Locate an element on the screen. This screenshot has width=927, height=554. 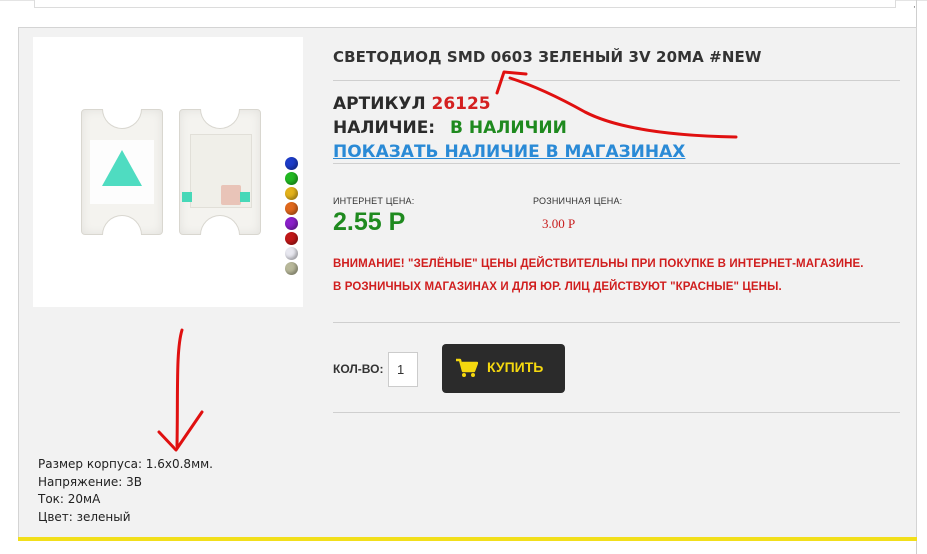
spec-voltage: Напряжение: 3В is located at coordinates (90, 481).